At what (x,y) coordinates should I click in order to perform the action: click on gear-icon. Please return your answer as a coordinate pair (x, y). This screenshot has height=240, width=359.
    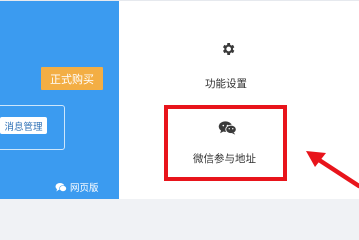
    Looking at the image, I should click on (228, 49).